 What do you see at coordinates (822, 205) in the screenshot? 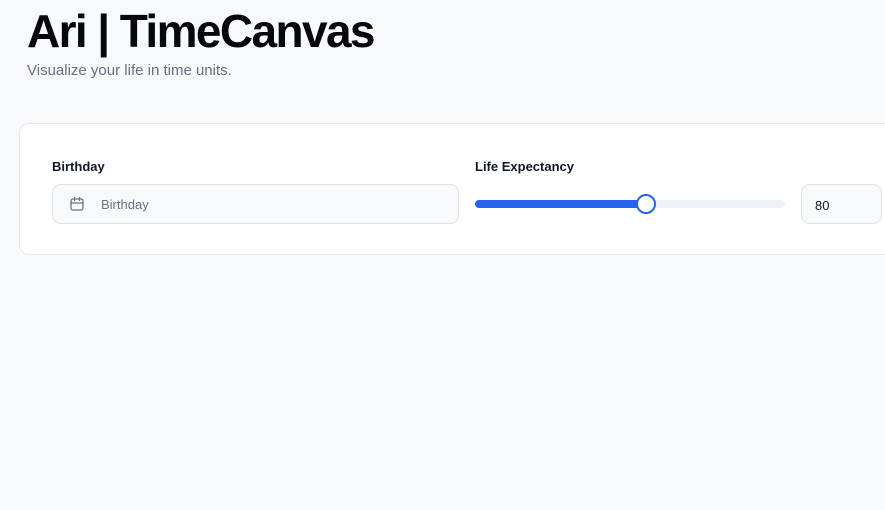
I see `life-expectancy-value: 80` at bounding box center [822, 205].